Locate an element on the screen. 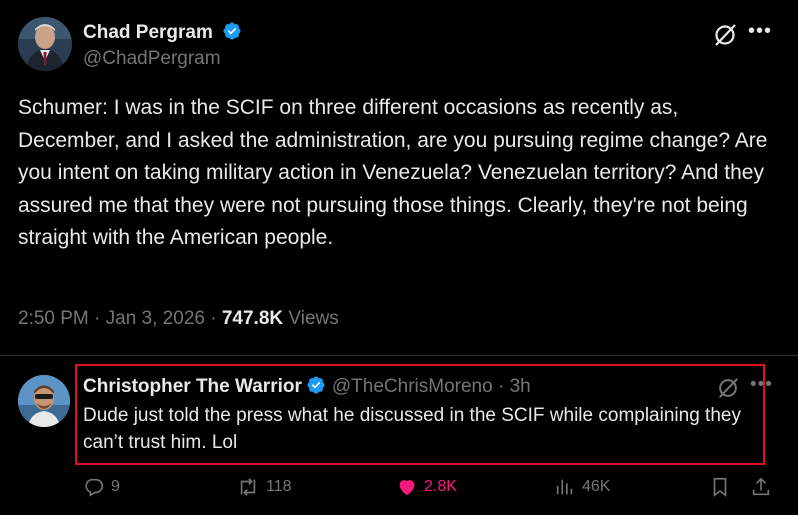  reply-icon is located at coordinates (94, 487).